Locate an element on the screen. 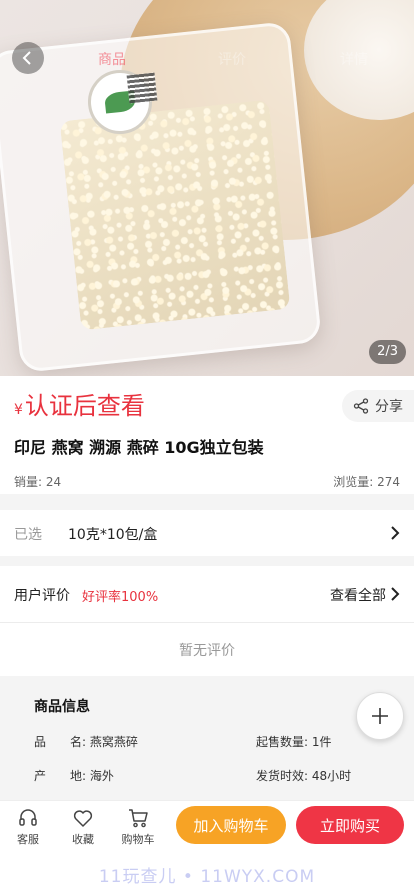 This screenshot has width=414, height=896. plus-icon is located at coordinates (380, 716).